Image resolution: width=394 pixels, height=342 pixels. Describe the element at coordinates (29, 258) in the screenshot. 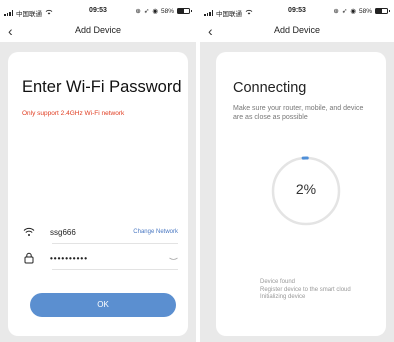

I see `lock-icon` at that location.